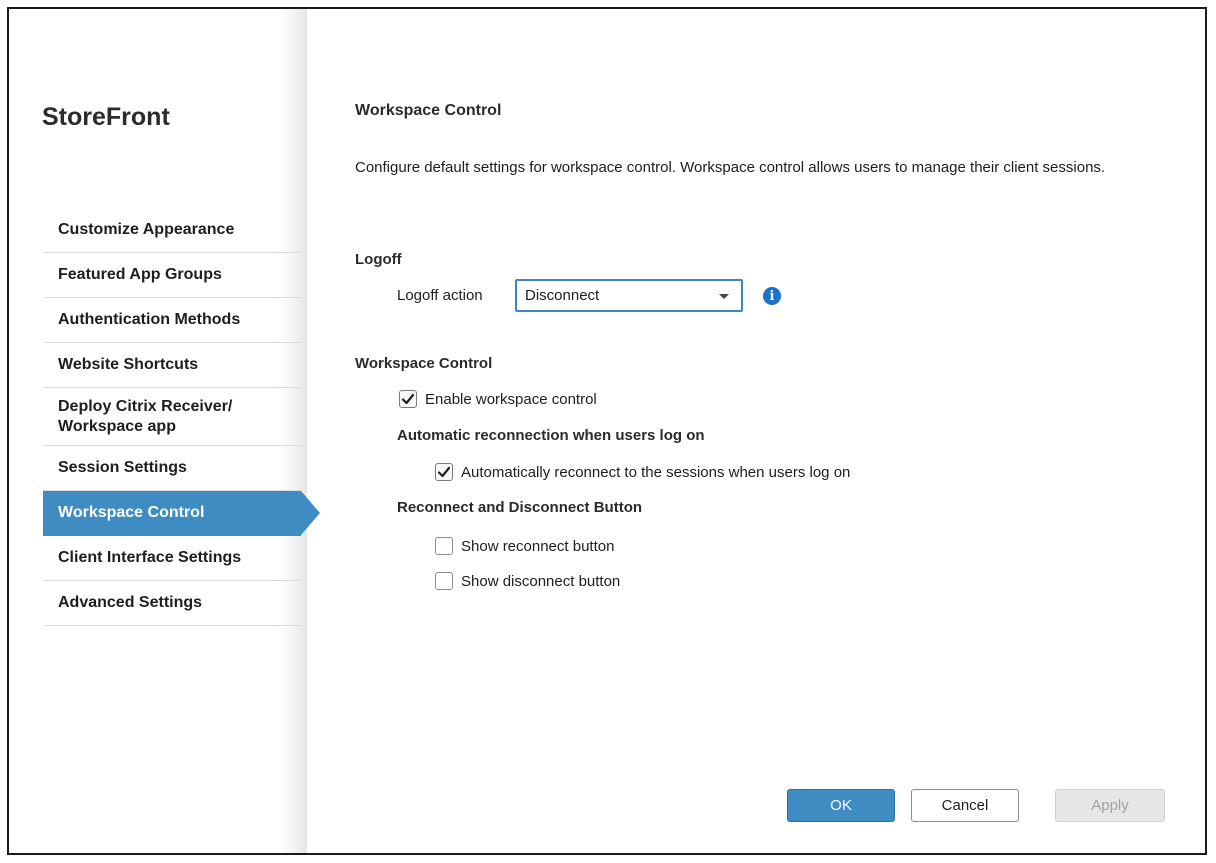 The height and width of the screenshot is (863, 1216). I want to click on page-title: Workspace Control, so click(428, 110).